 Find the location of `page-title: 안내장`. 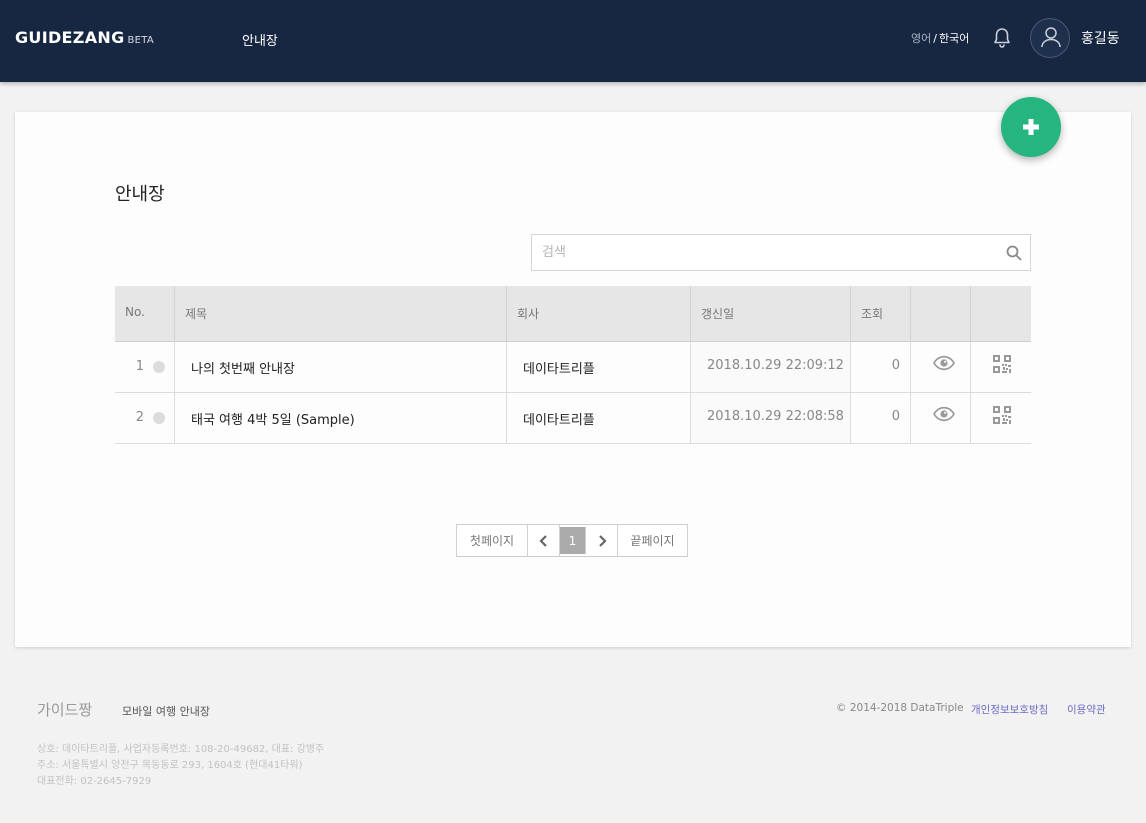

page-title: 안내장 is located at coordinates (140, 194).